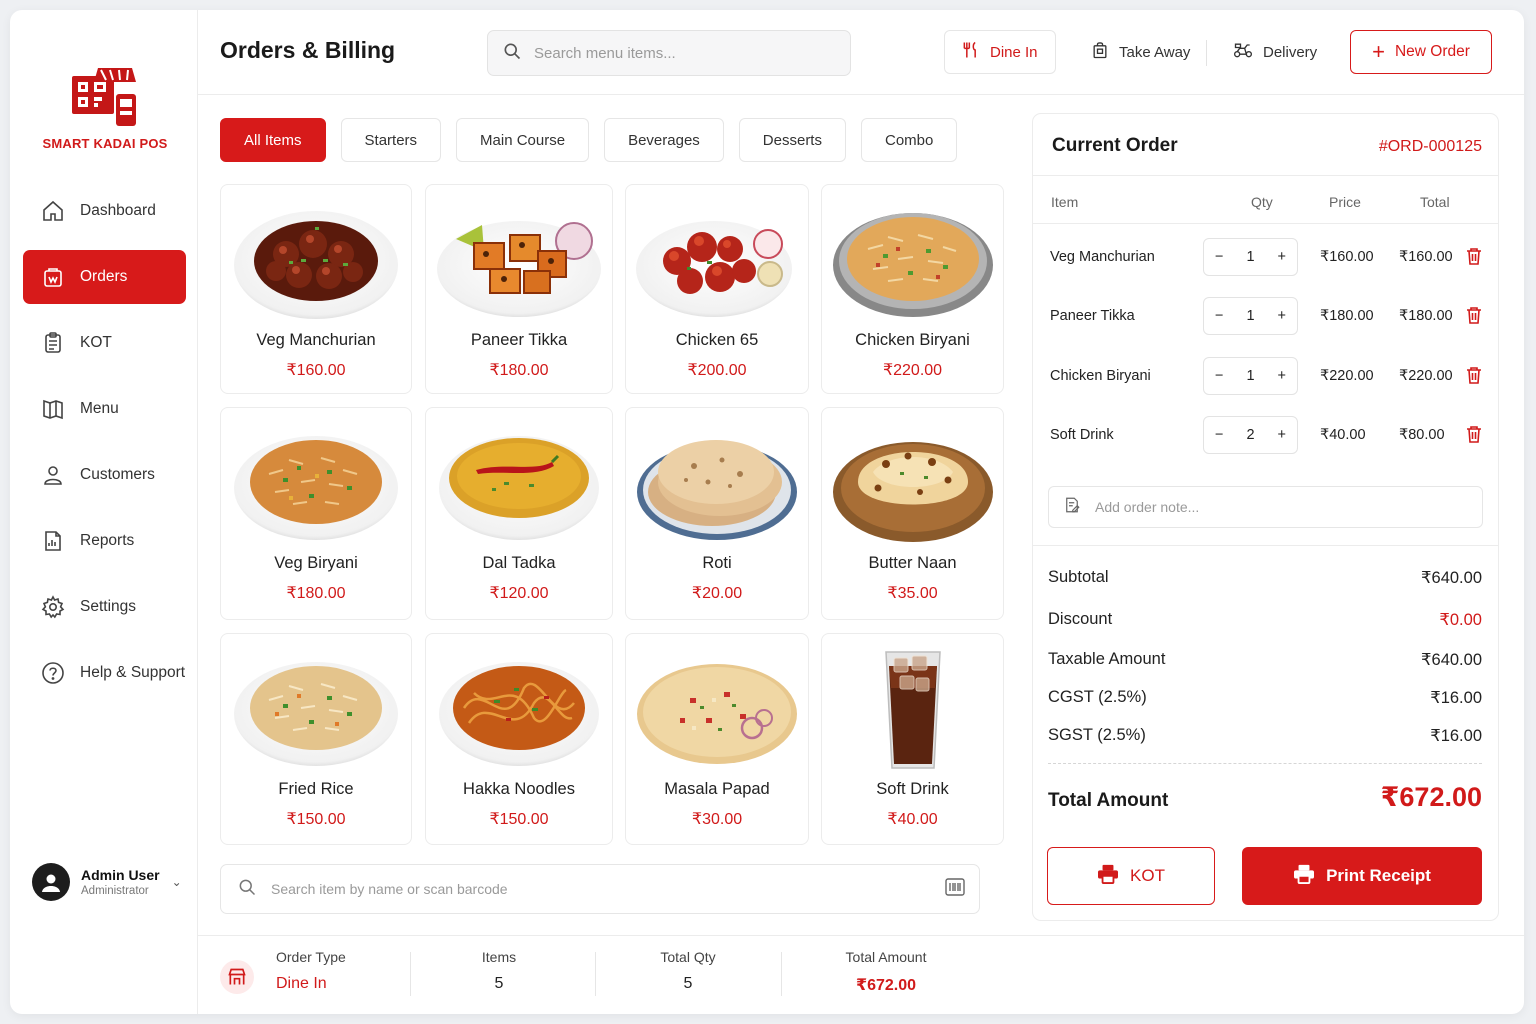 The image size is (1536, 1024). Describe the element at coordinates (717, 819) in the screenshot. I see `item-price: ₹30.00` at that location.